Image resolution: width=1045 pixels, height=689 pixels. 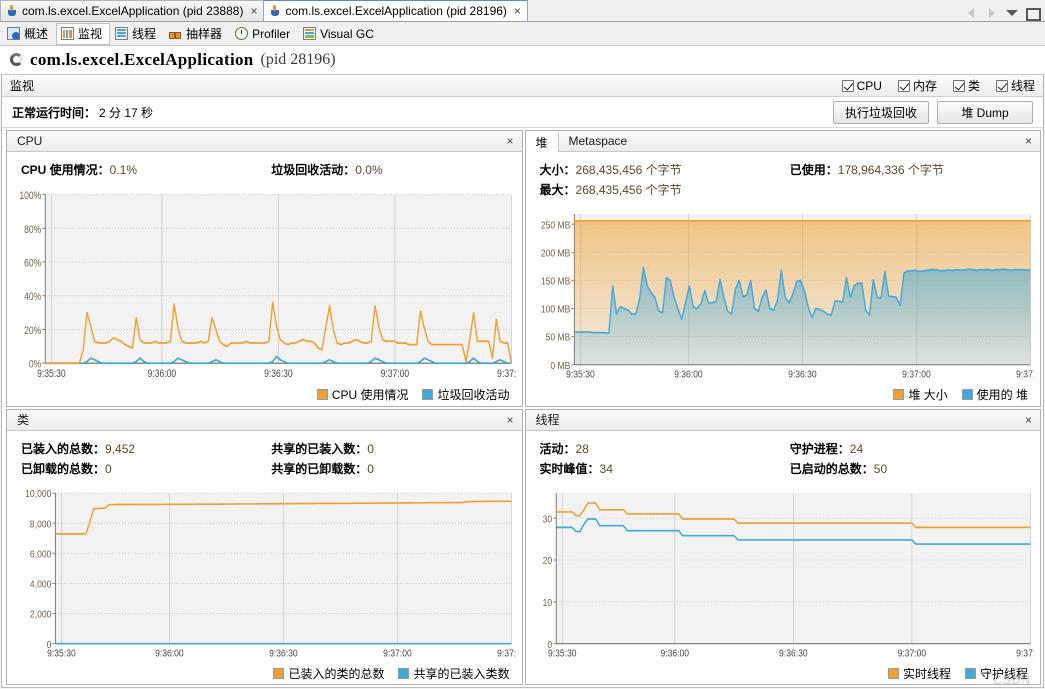 What do you see at coordinates (16, 59) in the screenshot?
I see `loading-spinner-icon` at bounding box center [16, 59].